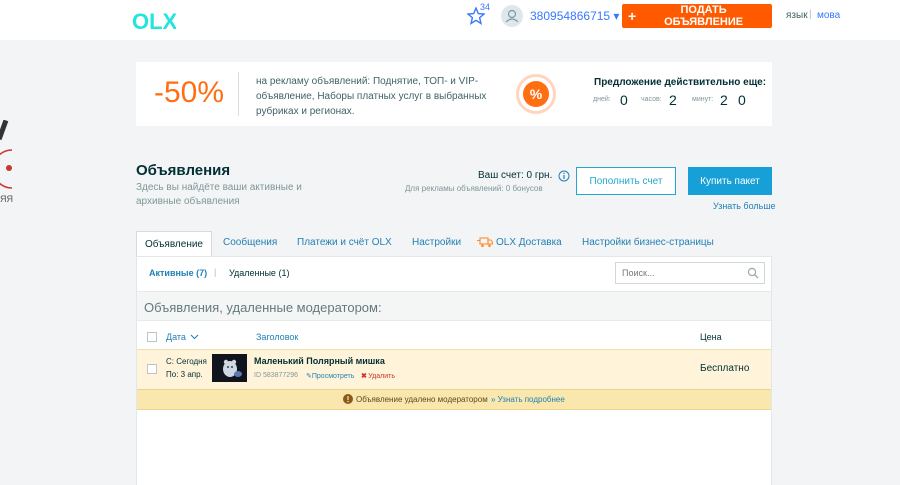  Describe the element at coordinates (6, 199) in the screenshot. I see `side-banner-text: ЯЯ` at that location.